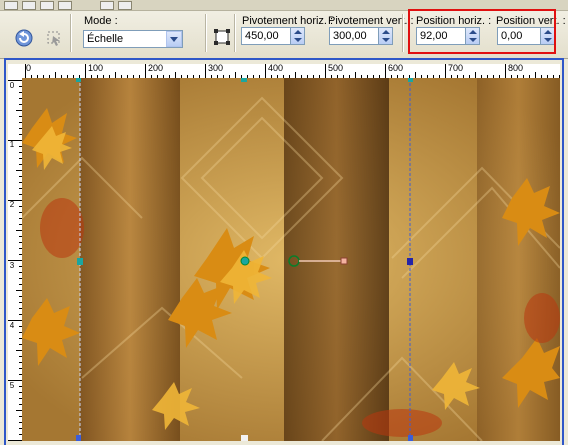 This screenshot has height=445, width=568. Describe the element at coordinates (216, 68) in the screenshot. I see `ruler-label: 300` at that location.